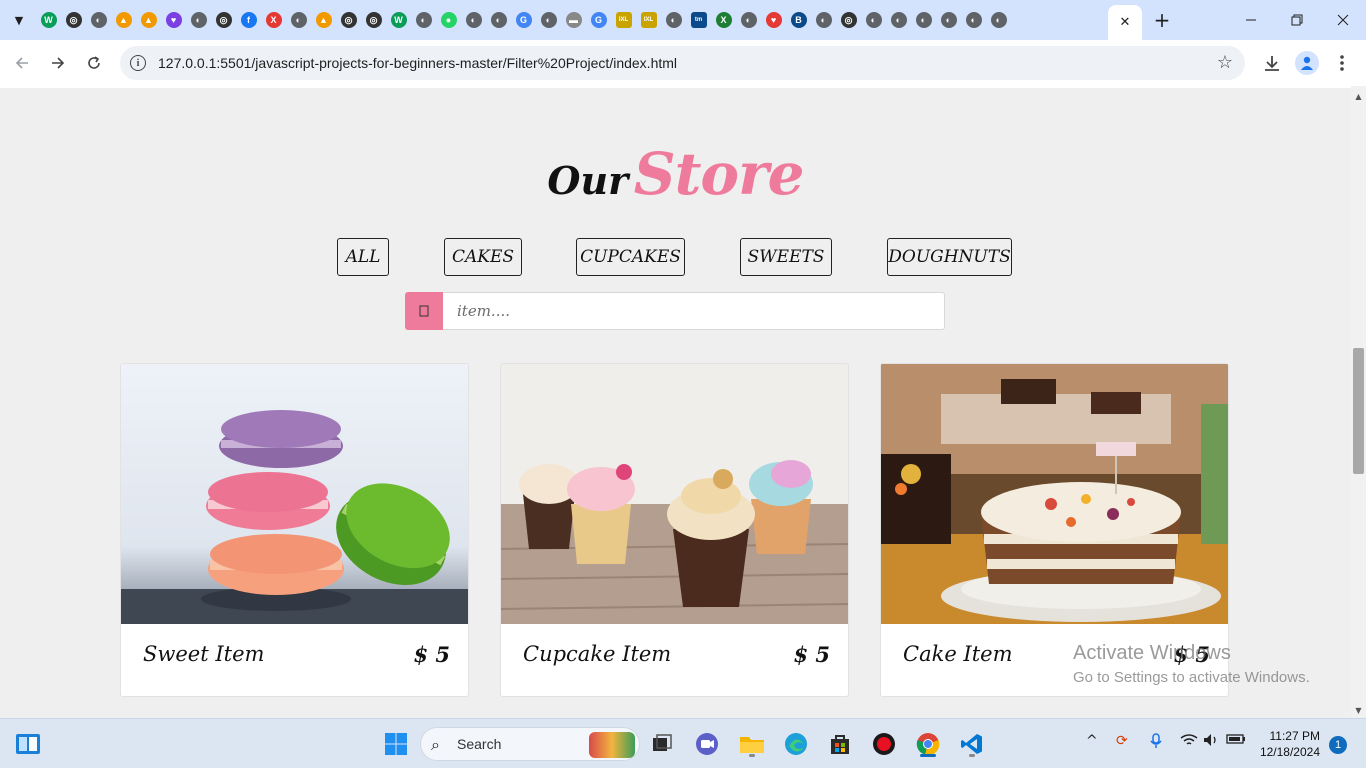  Describe the element at coordinates (1189, 742) in the screenshot. I see `wifi-icon` at that location.